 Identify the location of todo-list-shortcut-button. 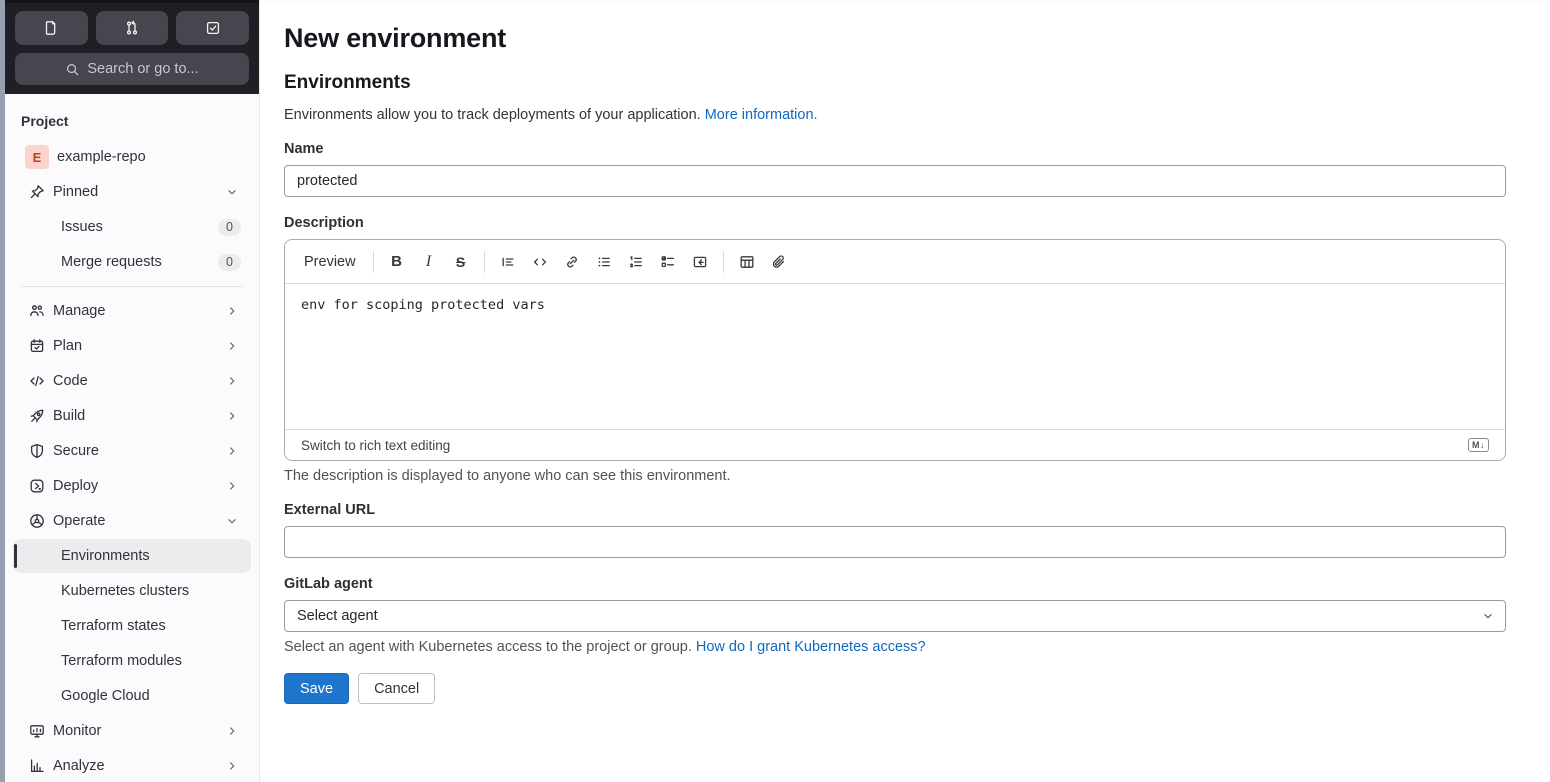
(213, 28).